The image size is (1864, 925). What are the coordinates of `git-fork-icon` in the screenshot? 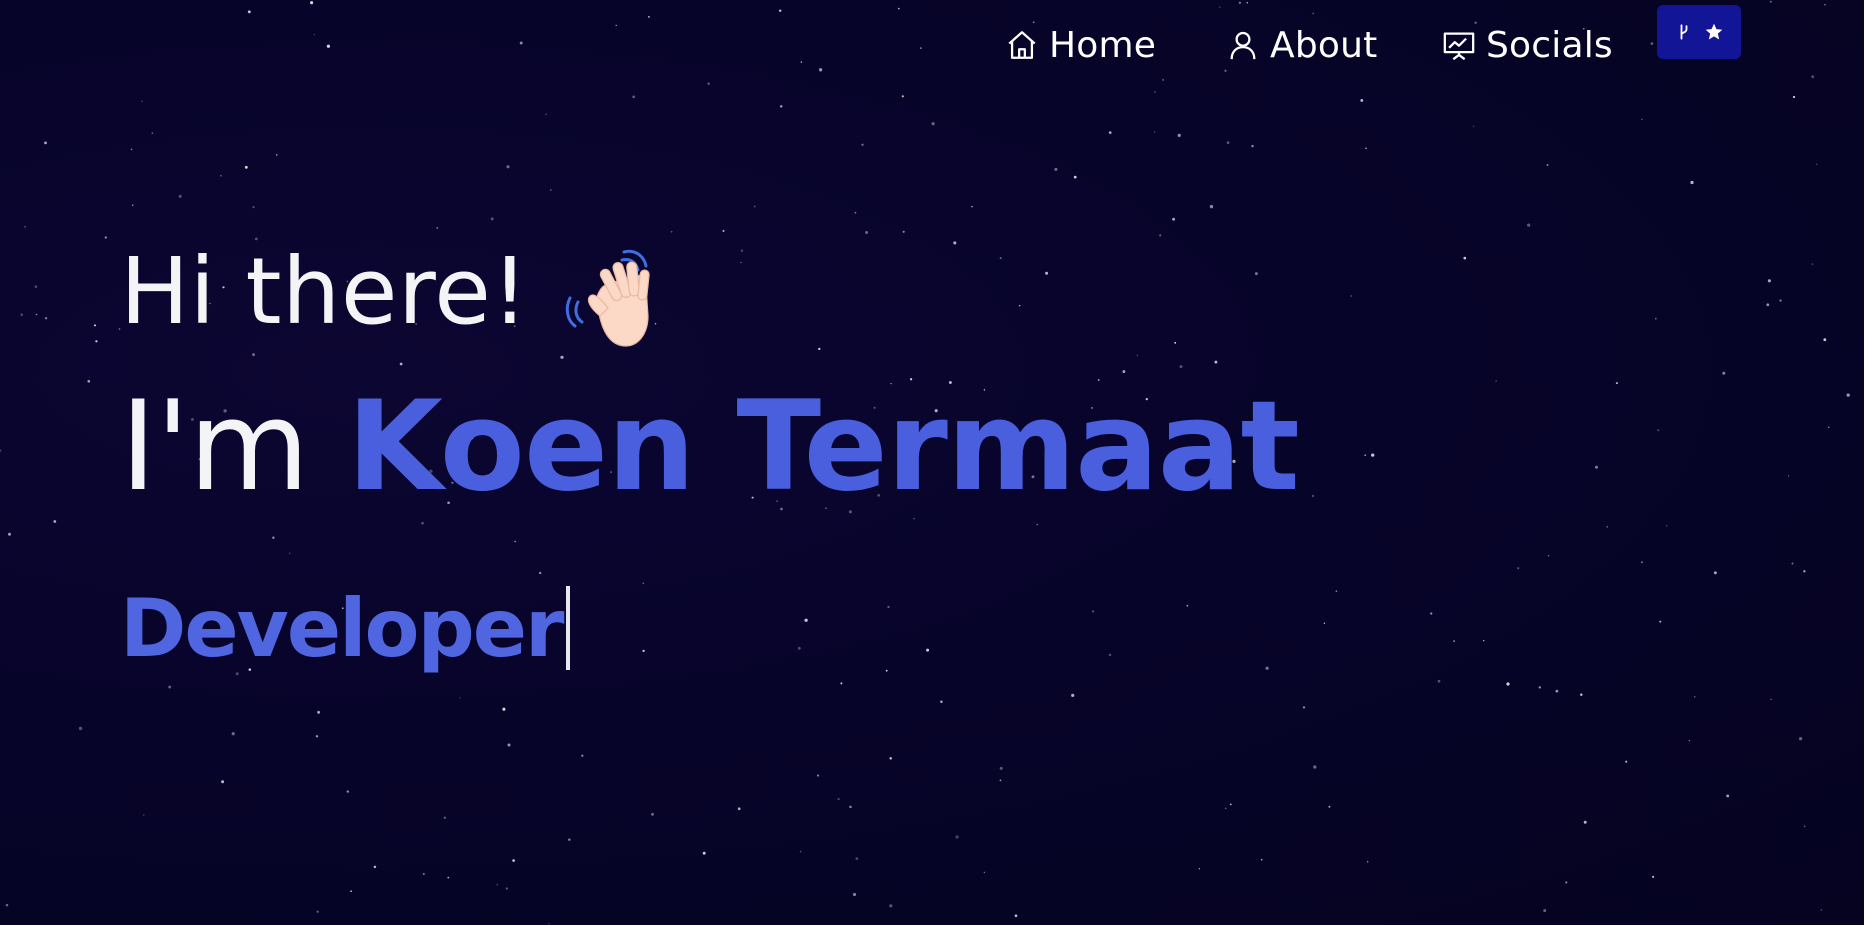 It's located at (1684, 32).